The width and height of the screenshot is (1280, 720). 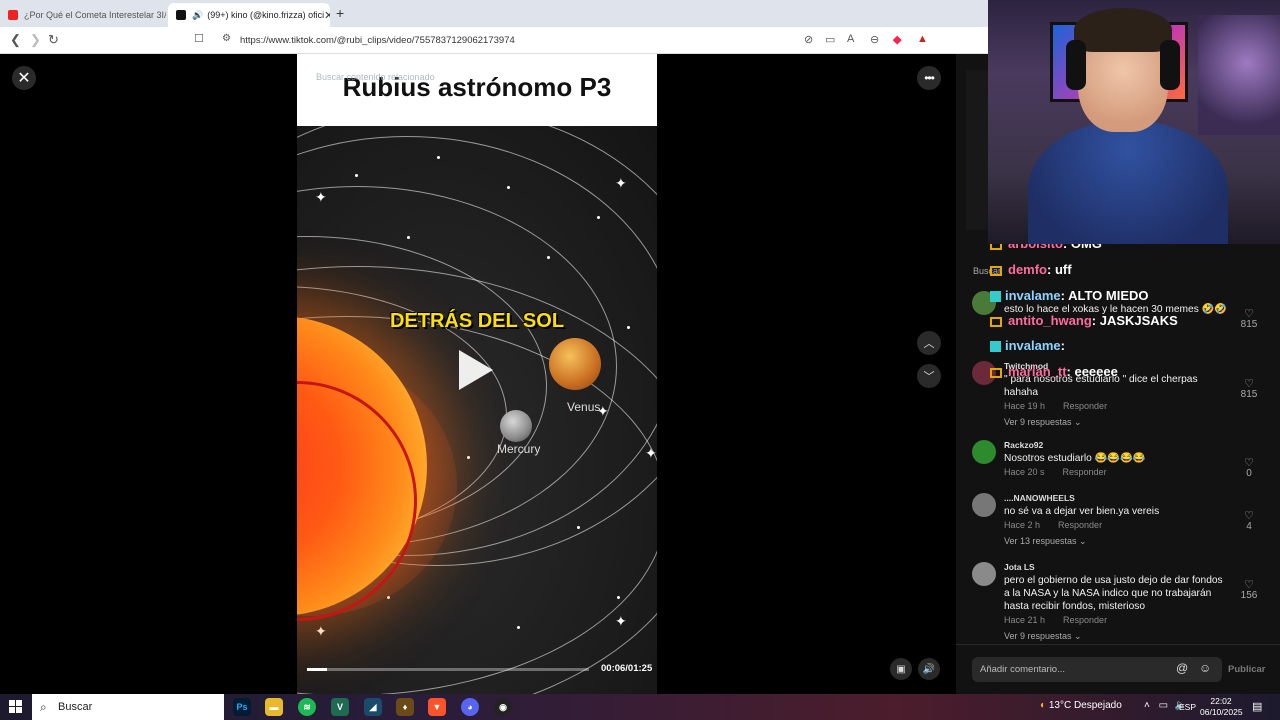 I want to click on comment-username: Jota LS, so click(x=1019, y=567).